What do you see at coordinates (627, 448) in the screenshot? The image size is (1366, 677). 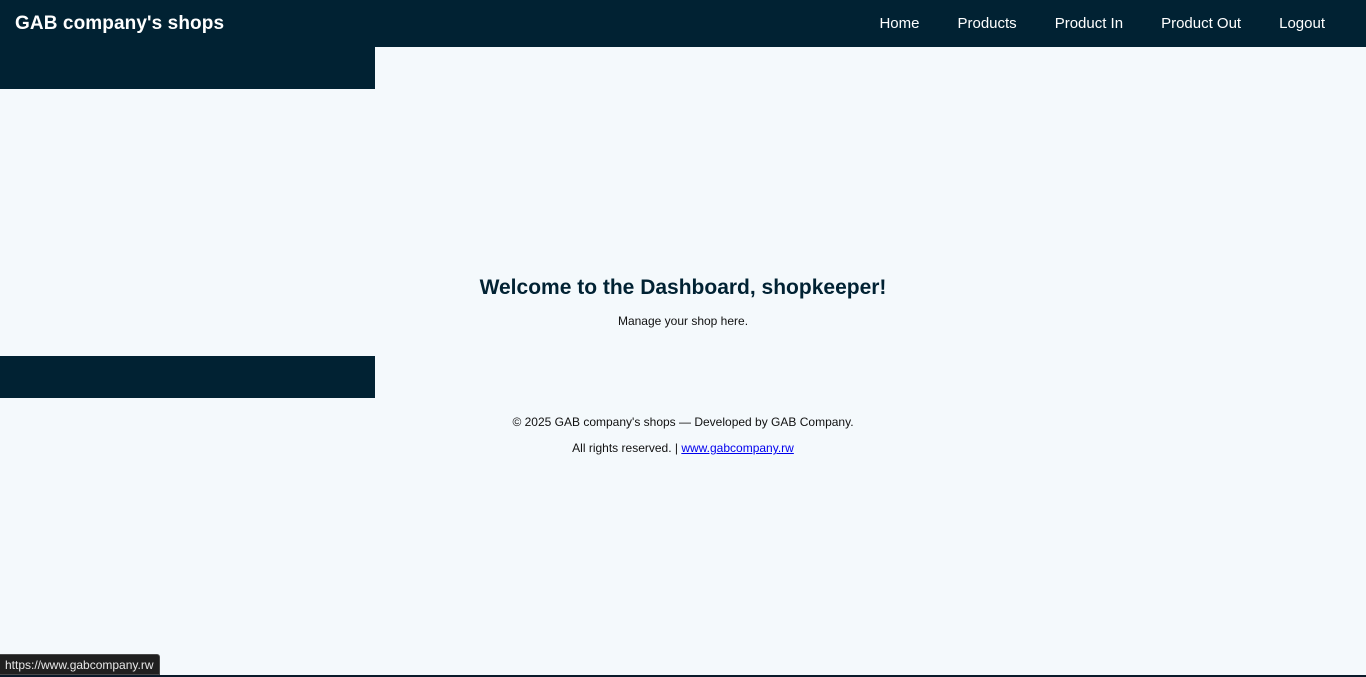 I see `footer-rights-text: All rights reserved. |` at bounding box center [627, 448].